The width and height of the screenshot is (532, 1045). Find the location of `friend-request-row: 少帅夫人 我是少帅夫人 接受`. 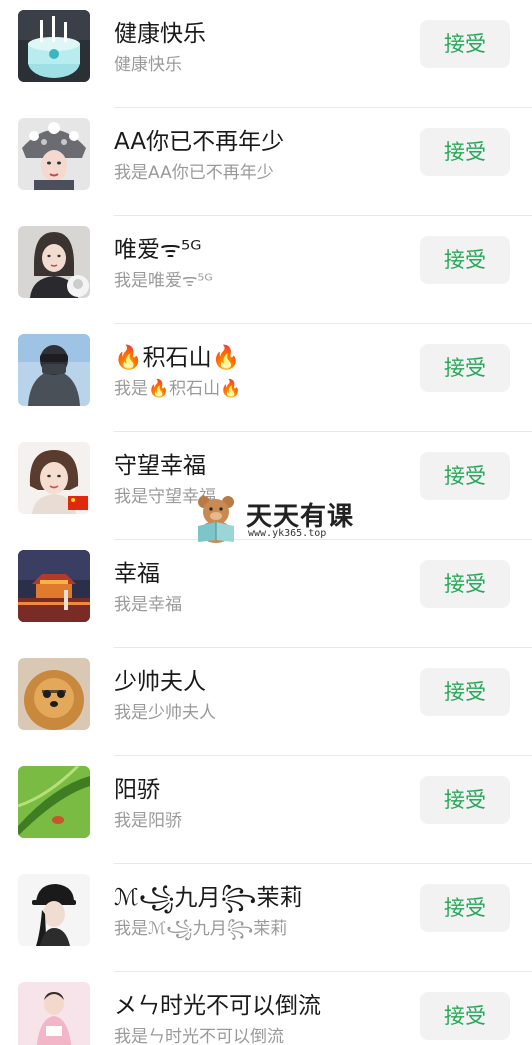

friend-request-row: 少帅夫人 我是少帅夫人 接受 is located at coordinates (266, 702).